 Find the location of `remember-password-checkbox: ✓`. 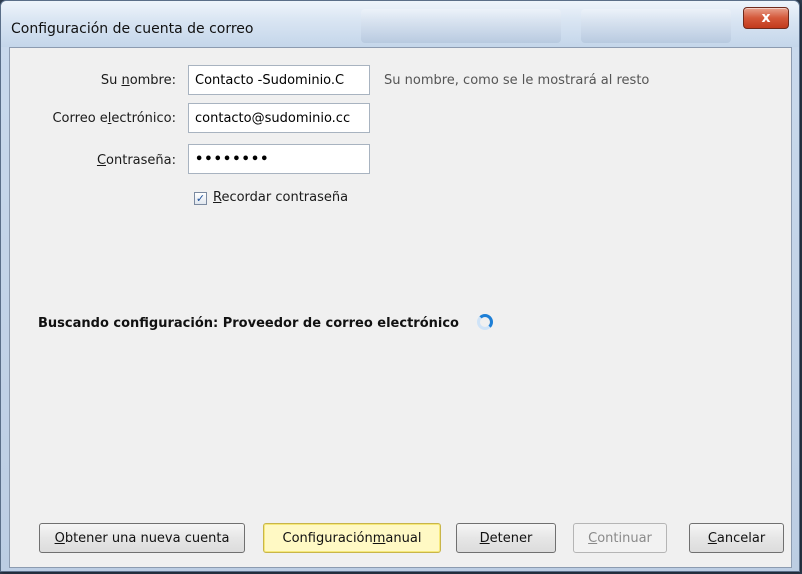

remember-password-checkbox: ✓ is located at coordinates (200, 198).